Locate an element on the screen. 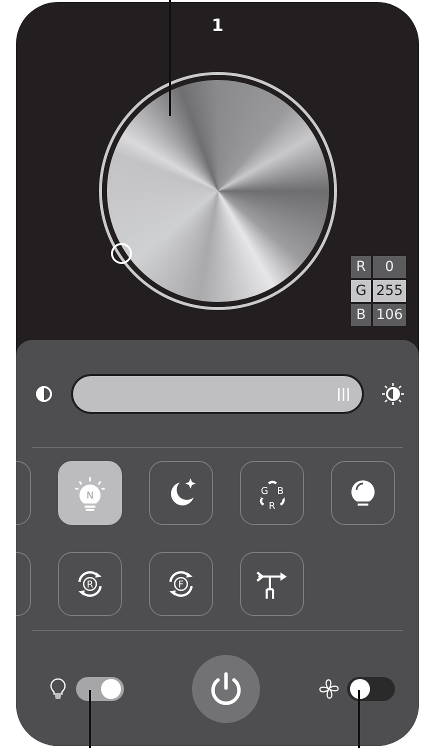 Image resolution: width=421 pixels, height=748 pixels. color-picker-handle is located at coordinates (121, 253).